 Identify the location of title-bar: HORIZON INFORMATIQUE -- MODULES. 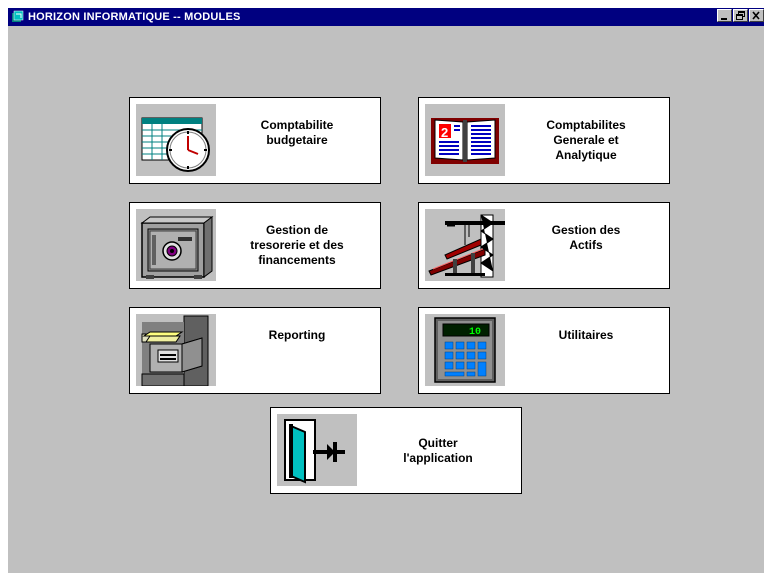
(386, 17).